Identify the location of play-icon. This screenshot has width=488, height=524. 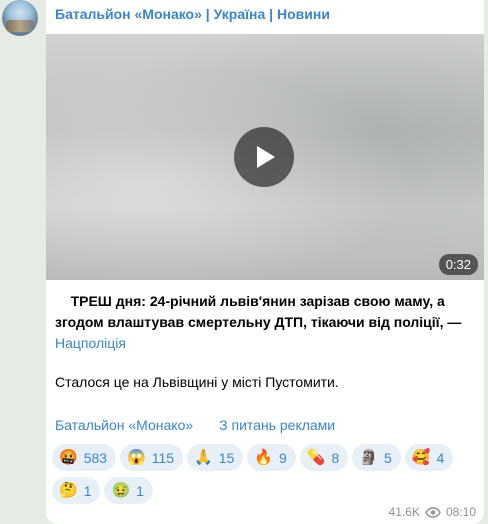
(266, 157).